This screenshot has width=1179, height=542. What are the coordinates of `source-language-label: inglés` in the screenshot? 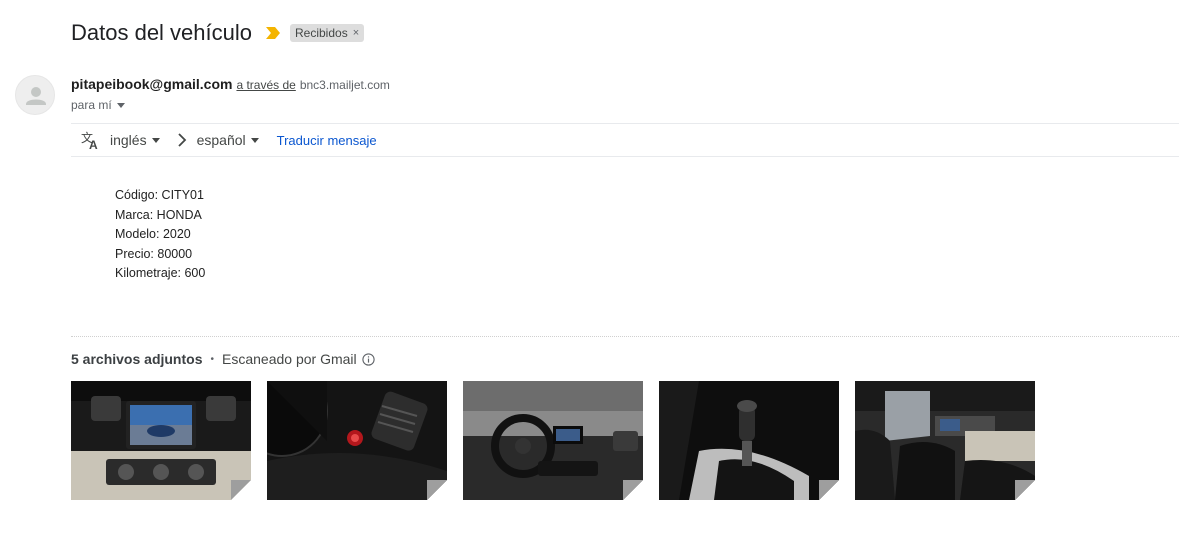 It's located at (128, 140).